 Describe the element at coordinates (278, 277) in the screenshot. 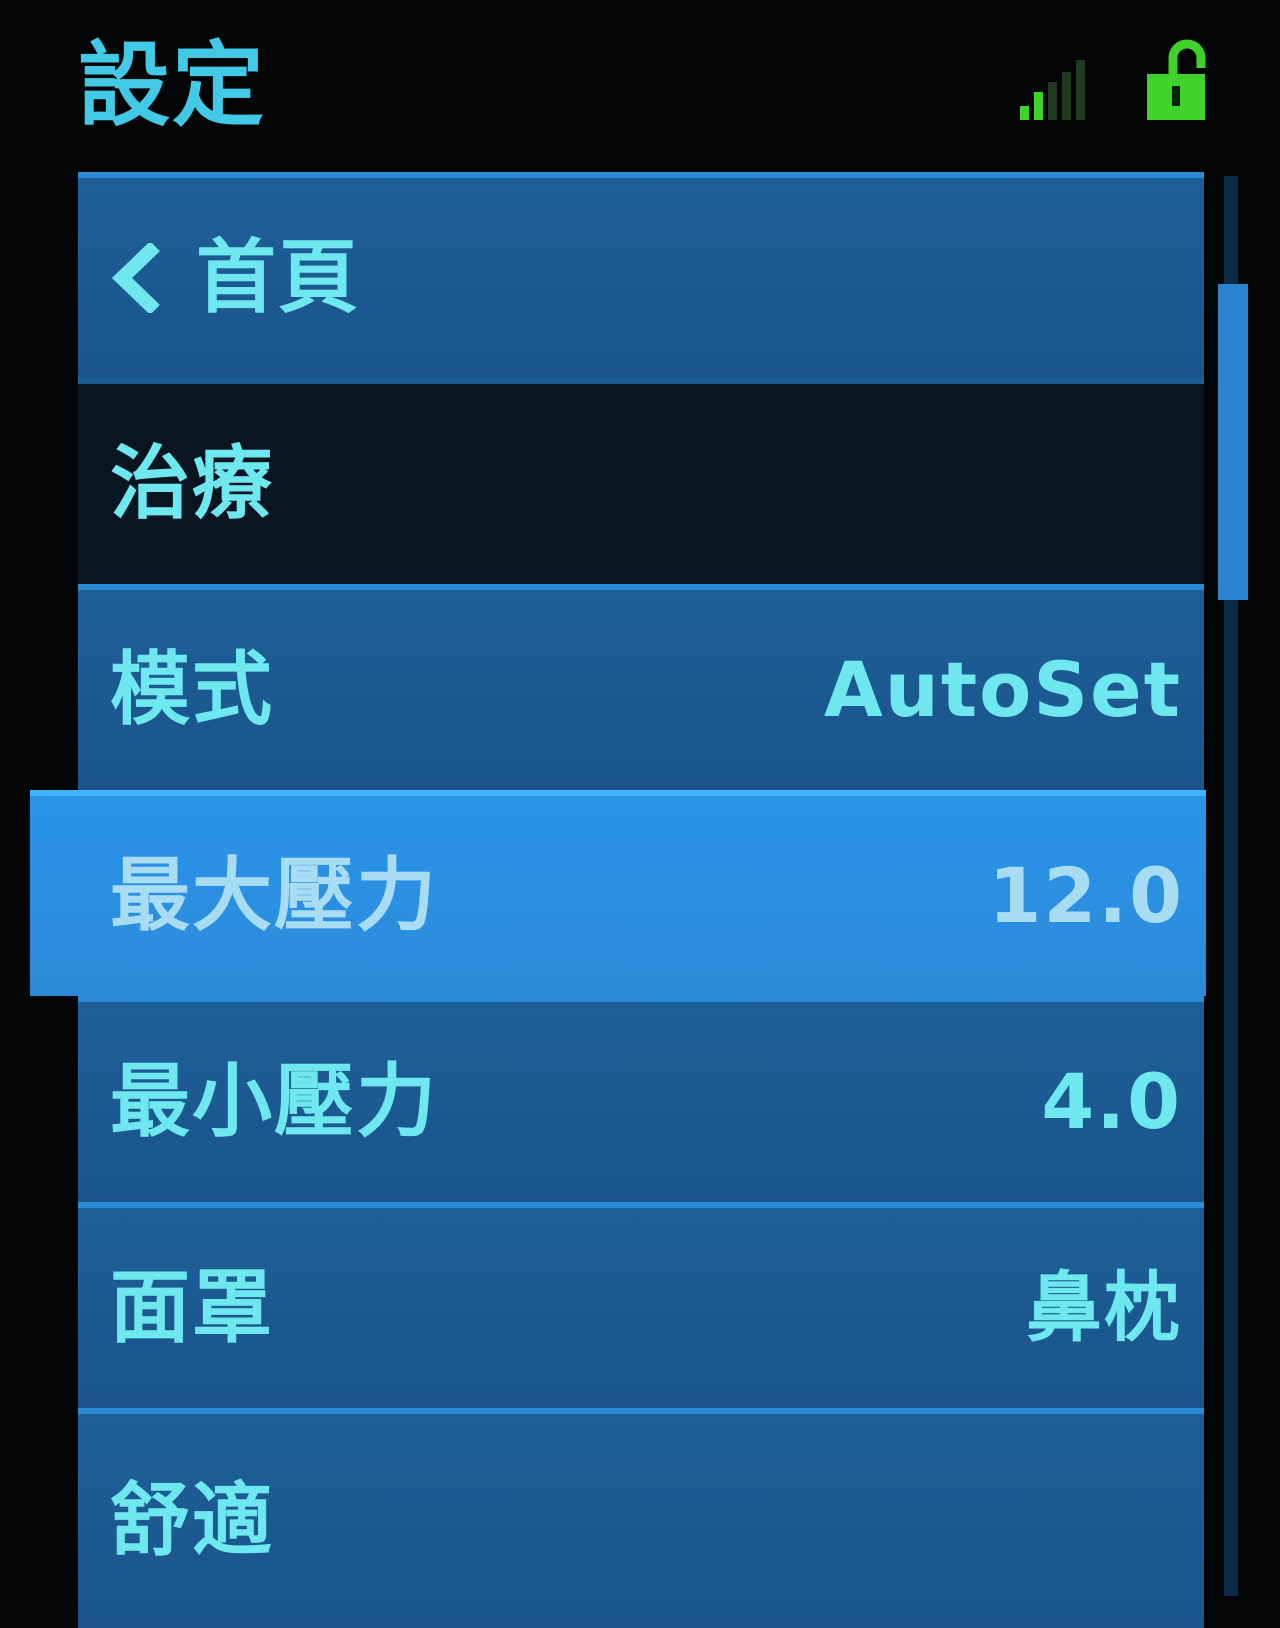

I see `back-label: 首頁` at that location.